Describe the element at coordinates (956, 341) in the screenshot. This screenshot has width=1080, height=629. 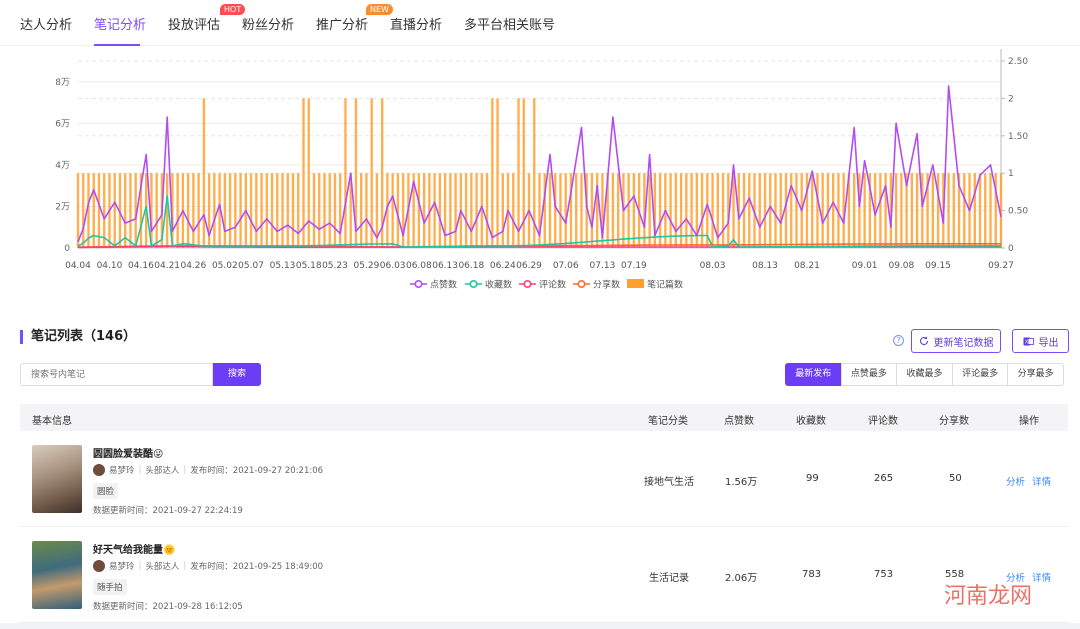
I see `refresh-note-data-button: 更新笔记数据` at that location.